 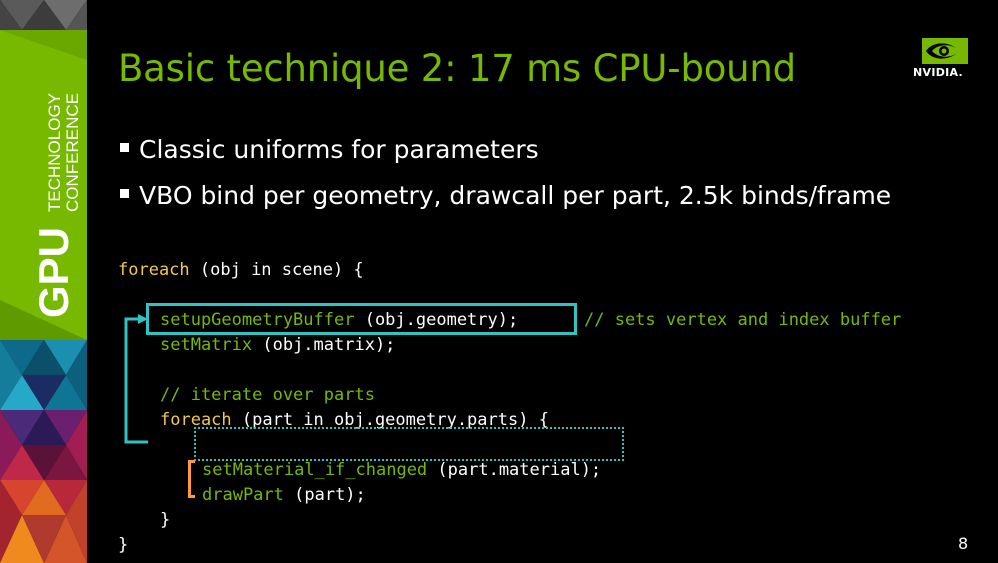 I want to click on code-keyword: foreach, so click(x=154, y=270).